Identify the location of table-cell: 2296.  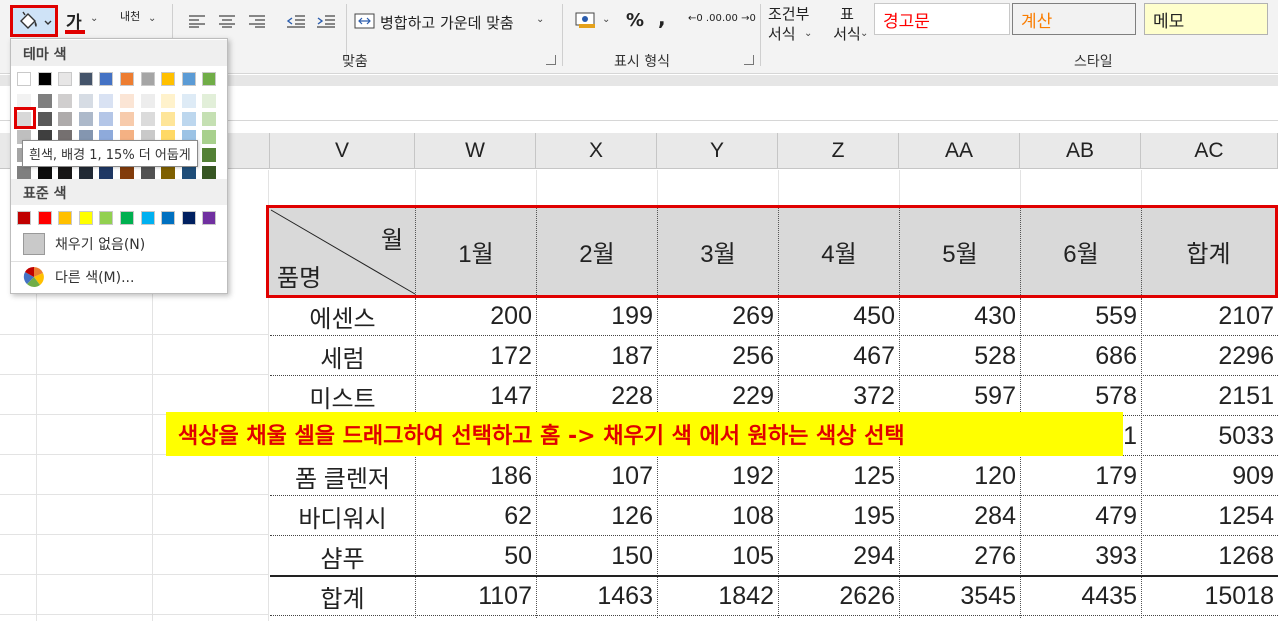
(1209, 356).